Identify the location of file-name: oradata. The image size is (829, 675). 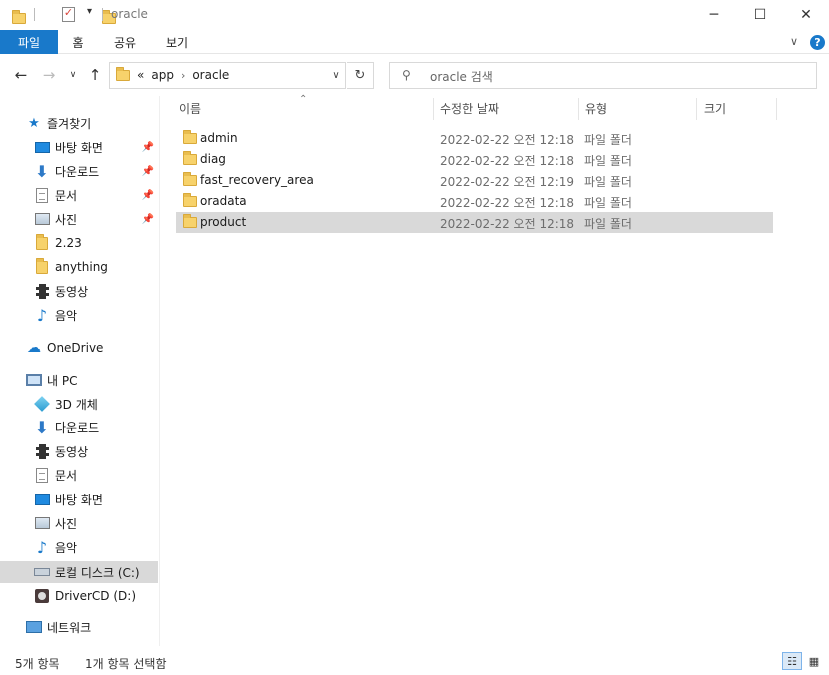
(223, 201).